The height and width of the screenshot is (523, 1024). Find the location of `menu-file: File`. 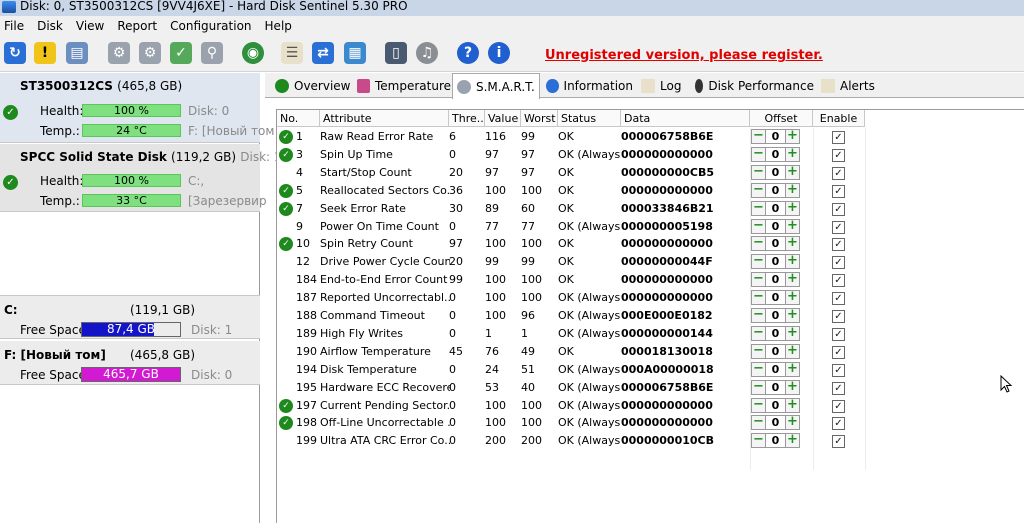

menu-file: File is located at coordinates (16, 26).